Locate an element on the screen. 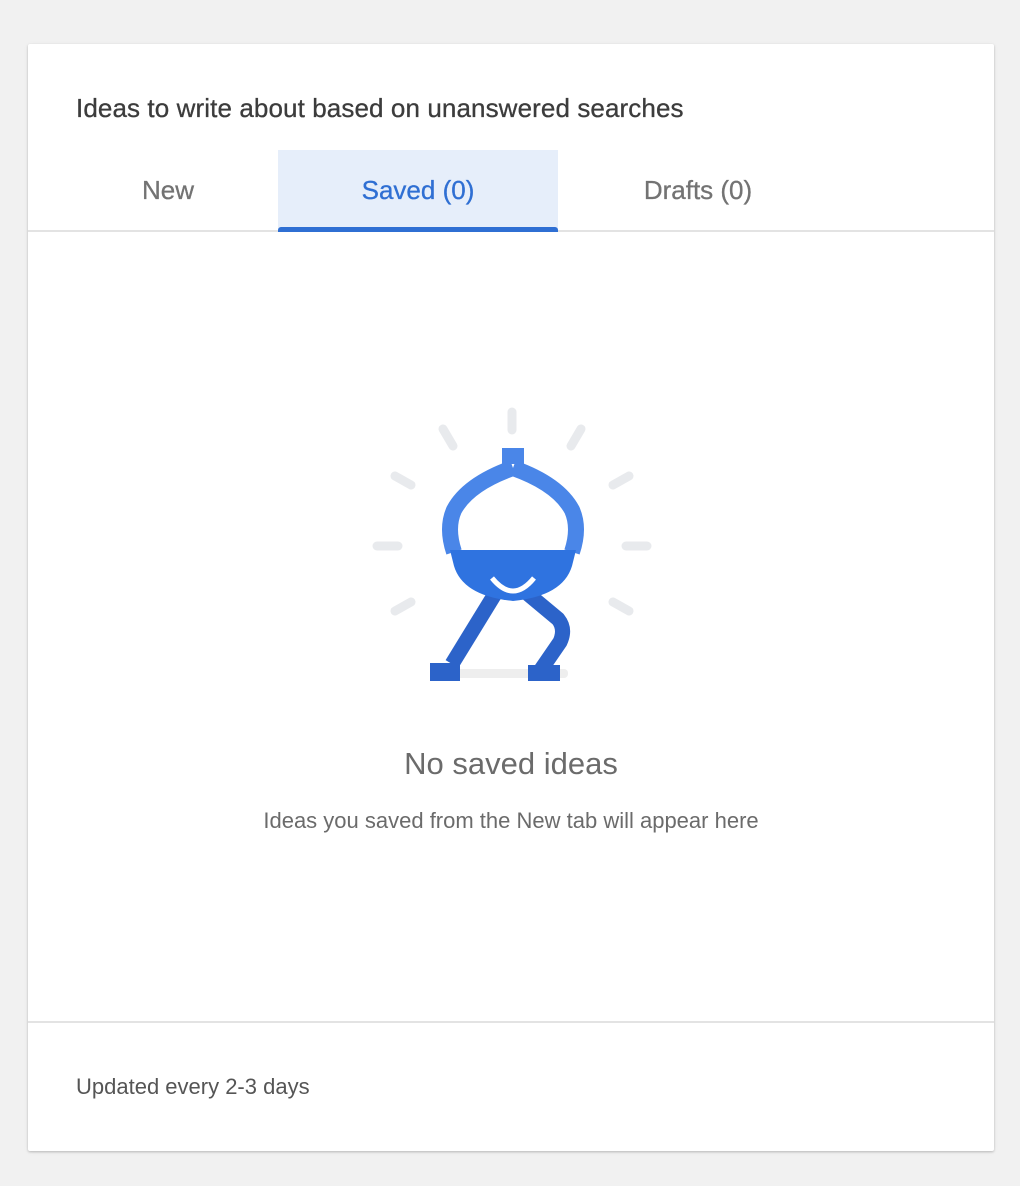  lightbulb-character-icon is located at coordinates (512, 544).